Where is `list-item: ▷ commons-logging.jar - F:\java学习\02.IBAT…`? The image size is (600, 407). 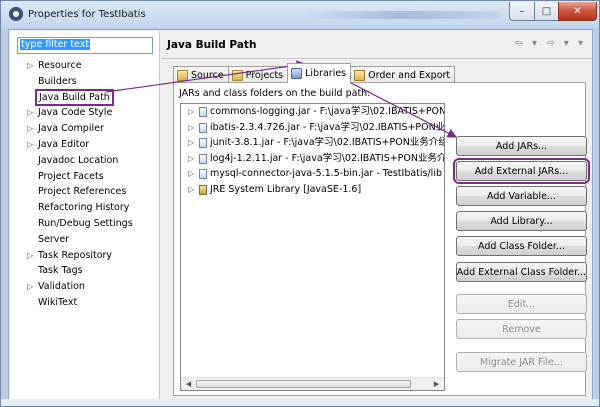
list-item: ▷ commons-logging.jar - F:\java学习\02.IBAT… is located at coordinates (312, 112).